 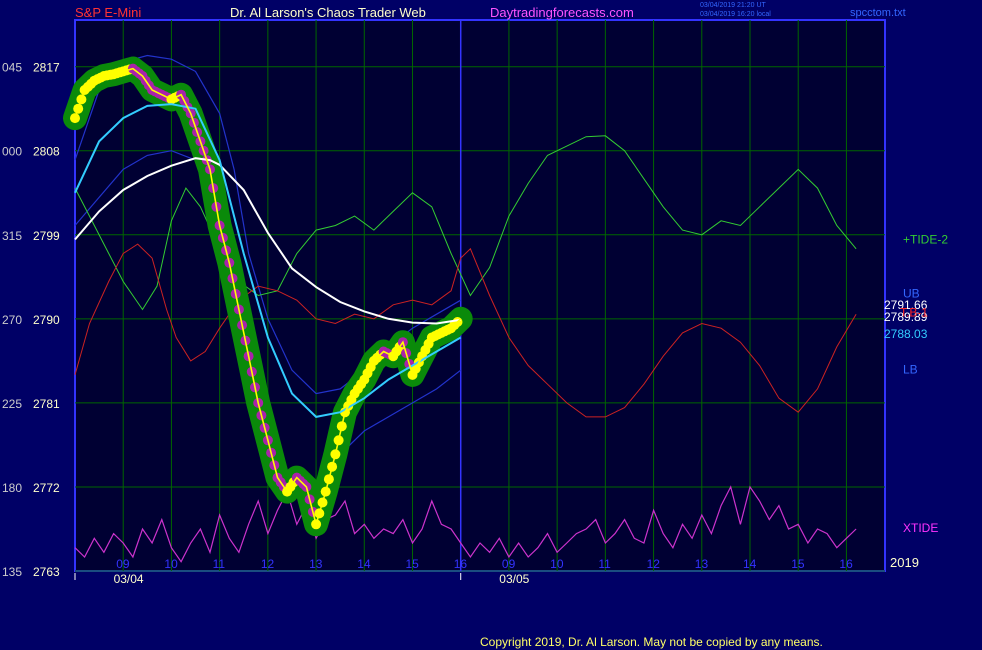 I want to click on y-tick-price: 2790, so click(x=46, y=320).